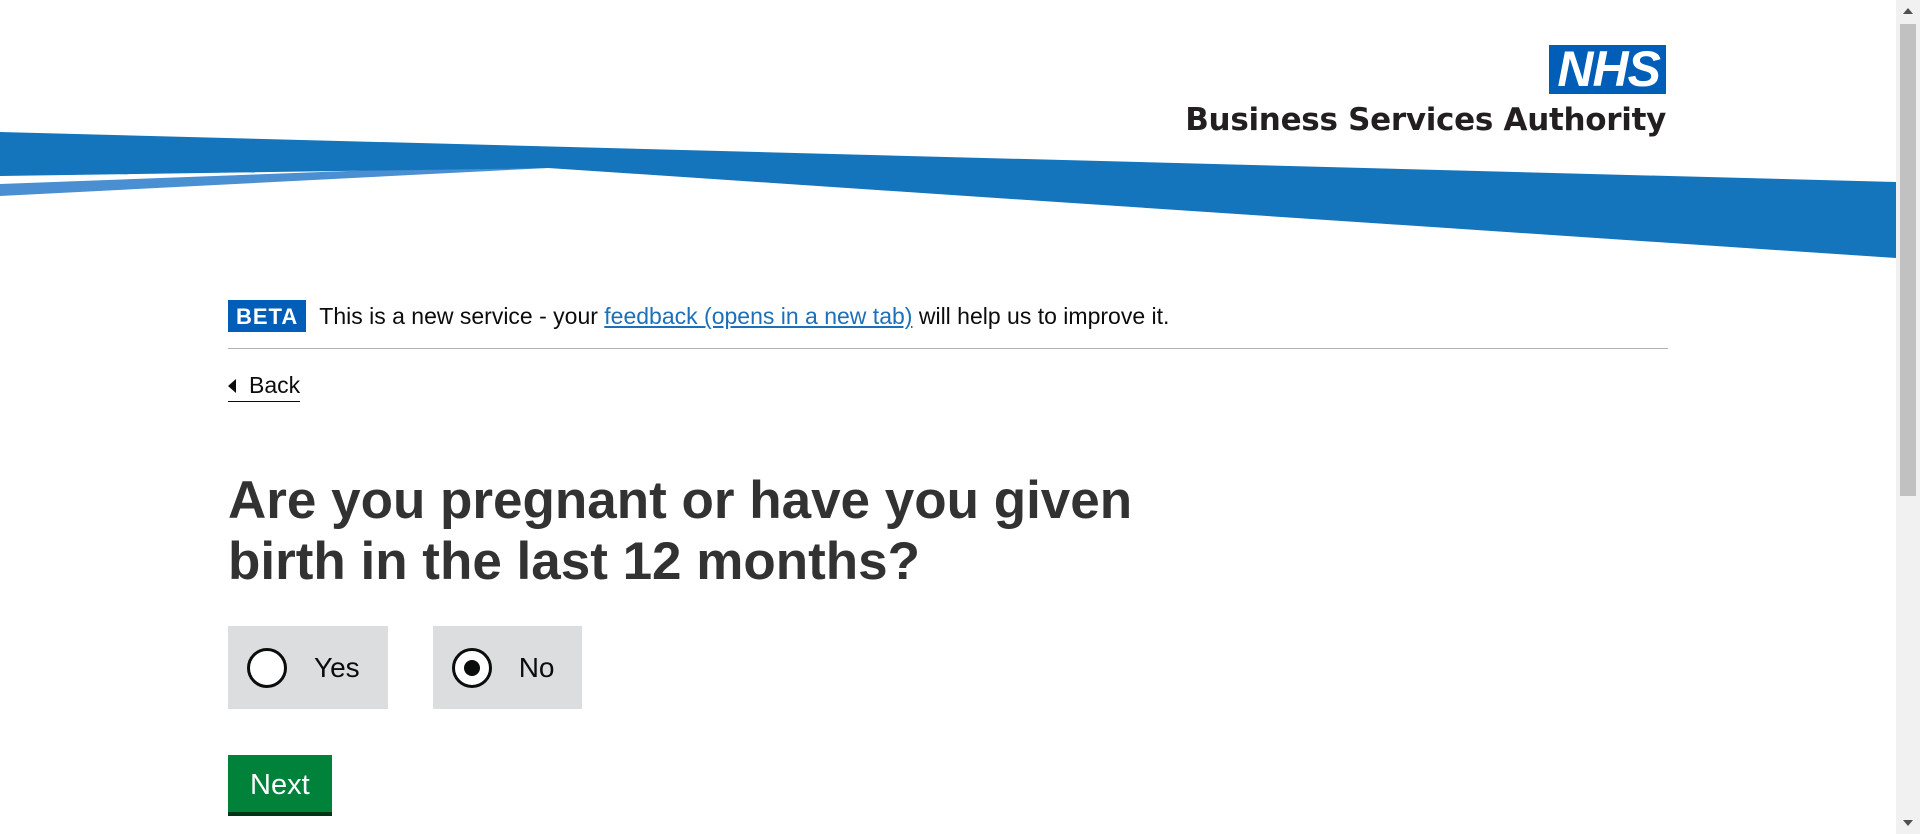  What do you see at coordinates (507, 667) in the screenshot?
I see `radio-option-no: No` at bounding box center [507, 667].